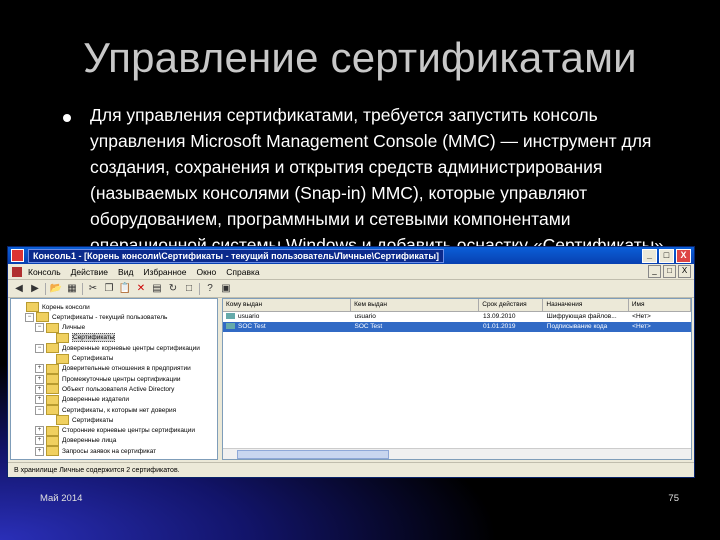 Image resolution: width=720 pixels, height=540 pixels. What do you see at coordinates (131, 348) in the screenshot?
I see `tree-item-label: Доверенные корневые центры сертификации` at bounding box center [131, 348].